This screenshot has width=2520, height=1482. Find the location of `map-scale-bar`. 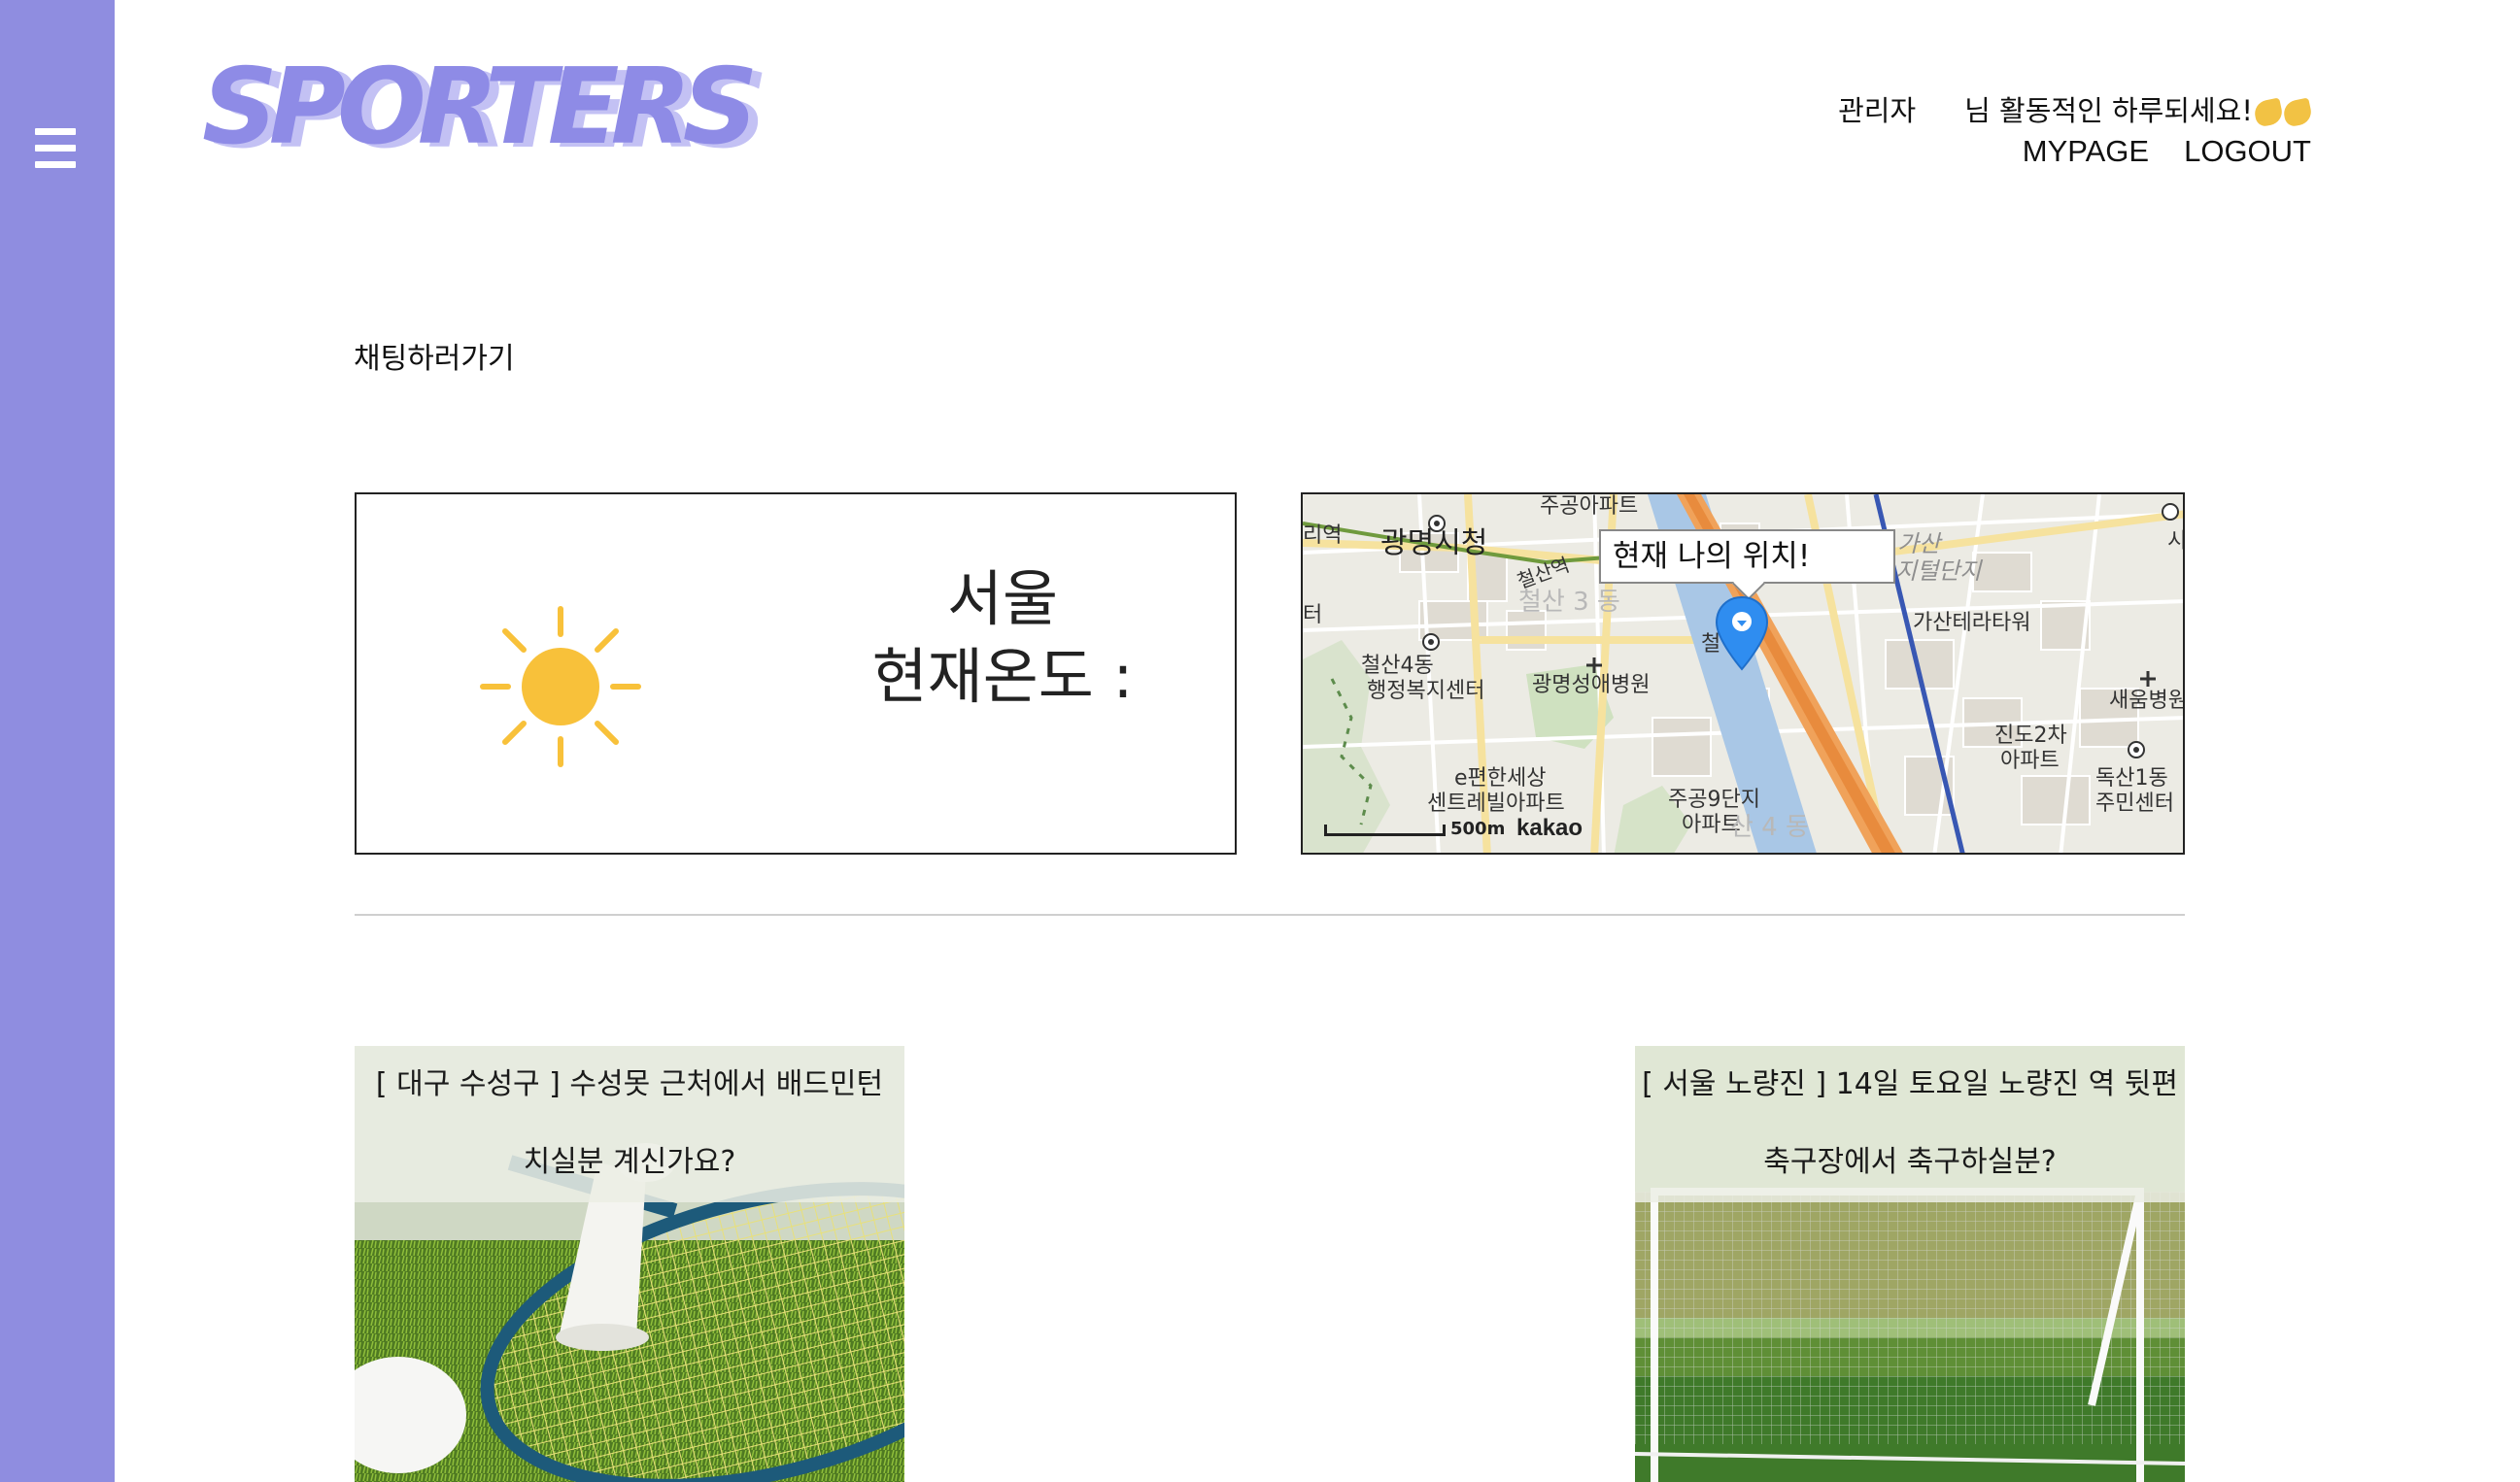

map-scale-bar is located at coordinates (1385, 831).